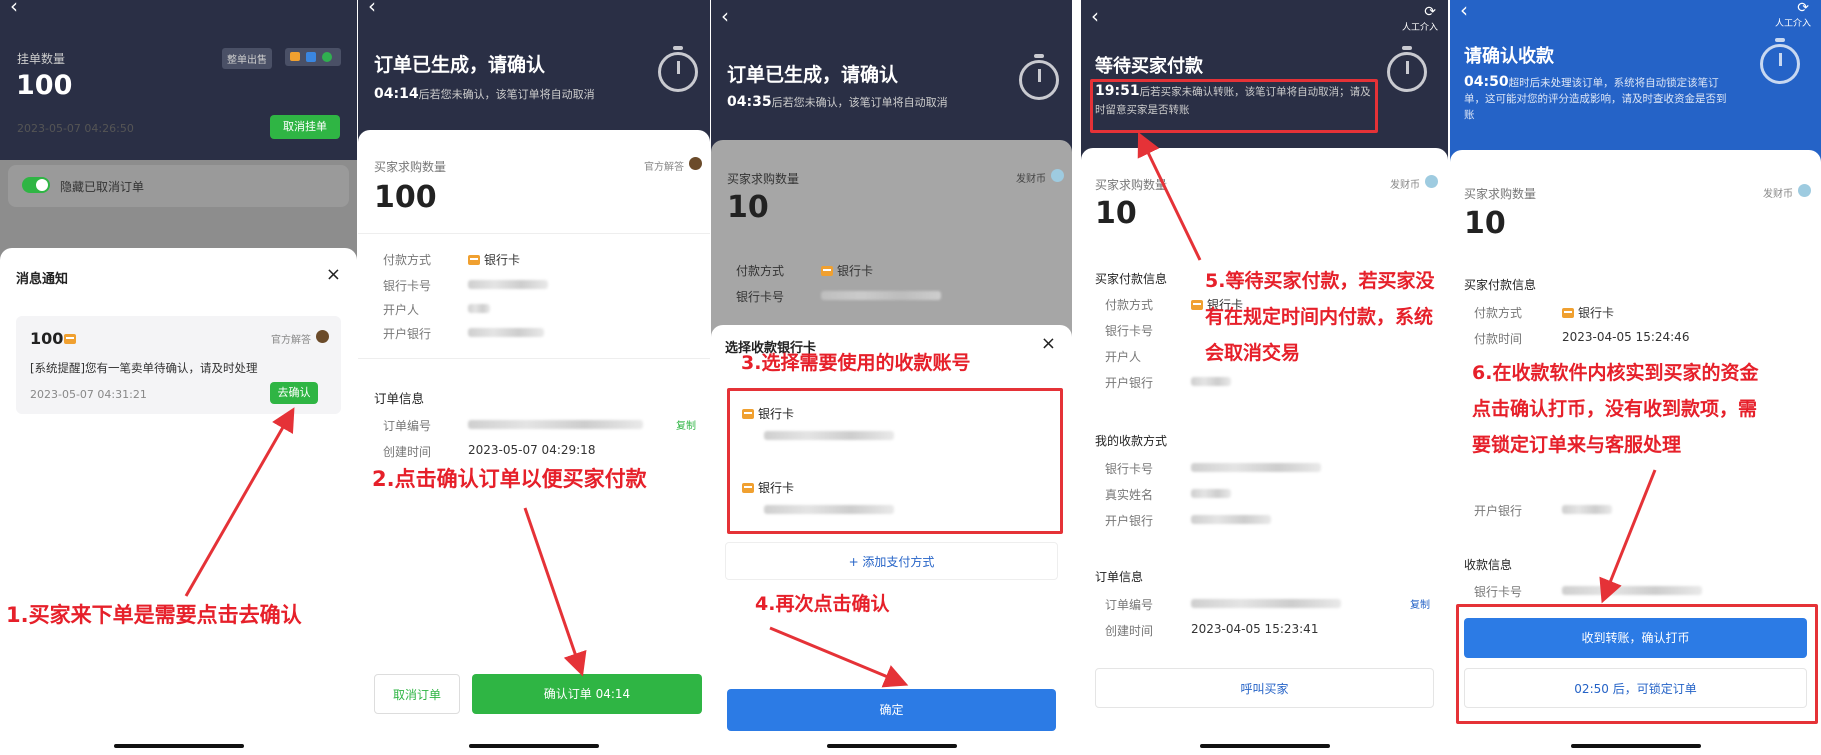 The height and width of the screenshot is (755, 1821). I want to click on annotation-step-3: 3.选择需要使用的收款账号, so click(856, 363).